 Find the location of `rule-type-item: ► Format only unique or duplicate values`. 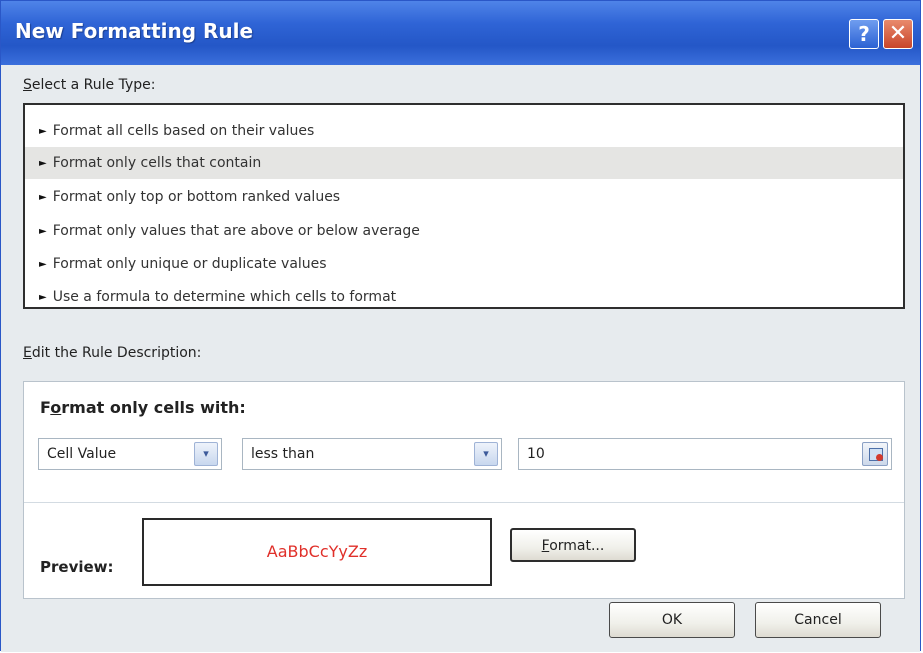

rule-type-item: ► Format only unique or duplicate values is located at coordinates (464, 264).